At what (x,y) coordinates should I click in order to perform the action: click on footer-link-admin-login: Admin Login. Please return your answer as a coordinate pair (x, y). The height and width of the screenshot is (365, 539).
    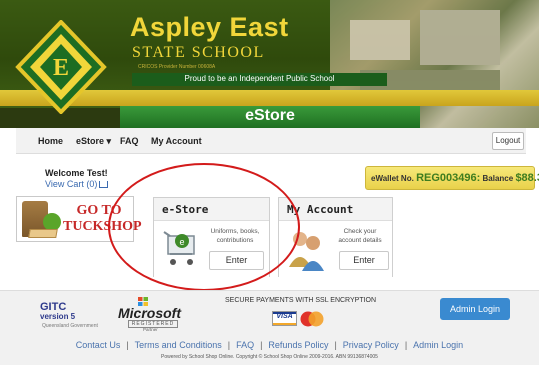
    Looking at the image, I should click on (438, 345).